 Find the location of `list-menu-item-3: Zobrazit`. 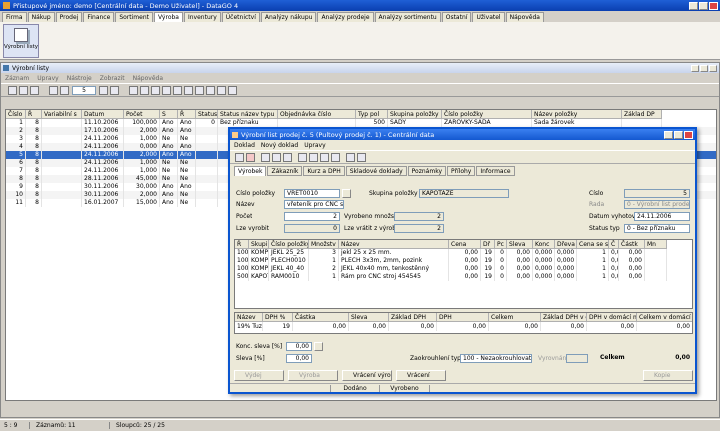

list-menu-item-3: Zobrazit is located at coordinates (112, 78).